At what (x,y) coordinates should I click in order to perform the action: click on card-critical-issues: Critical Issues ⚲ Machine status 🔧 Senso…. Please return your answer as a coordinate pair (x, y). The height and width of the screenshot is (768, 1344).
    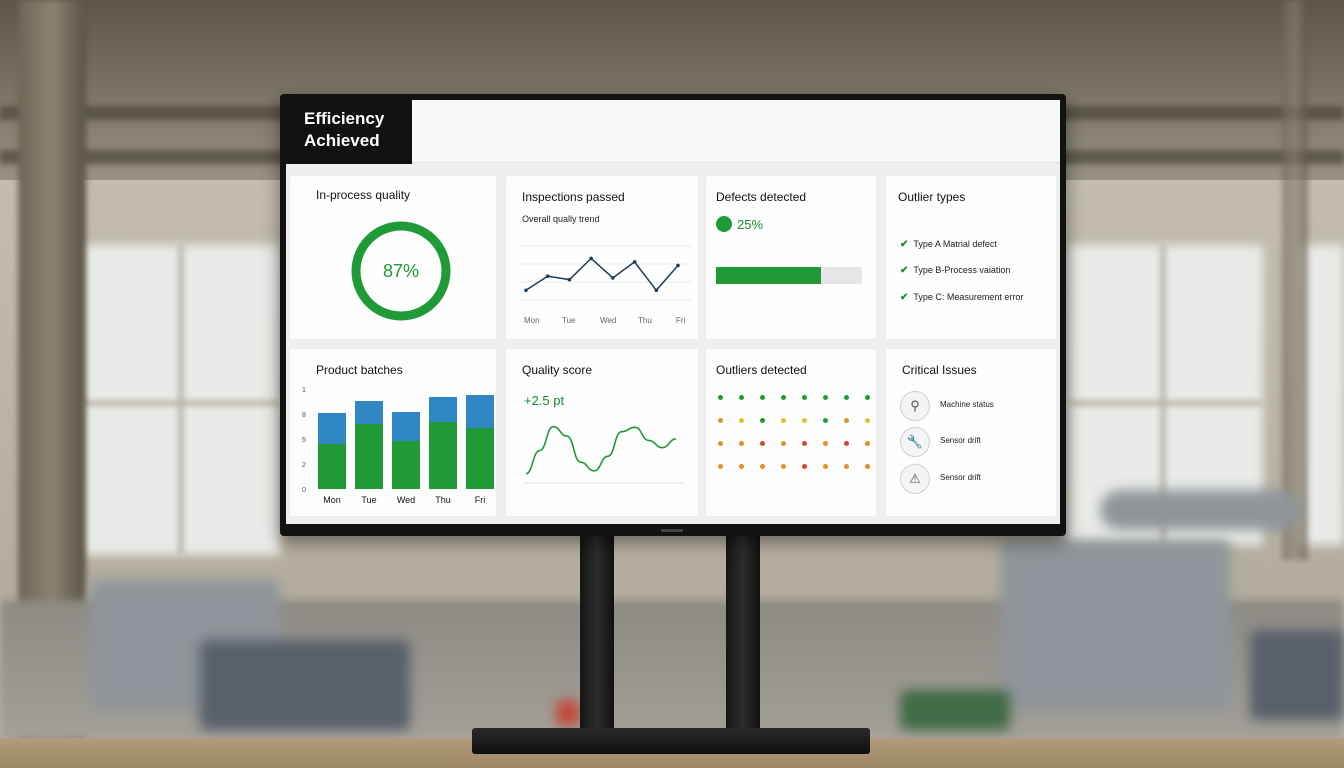
    Looking at the image, I should click on (971, 432).